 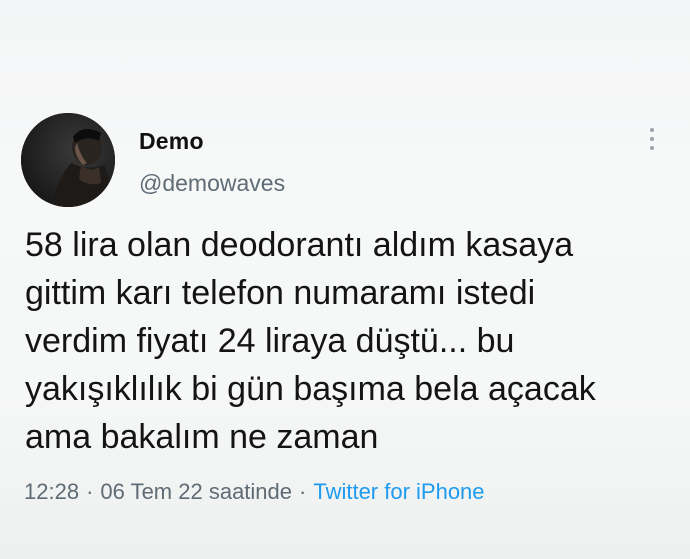 I want to click on avatar, so click(x=68, y=160).